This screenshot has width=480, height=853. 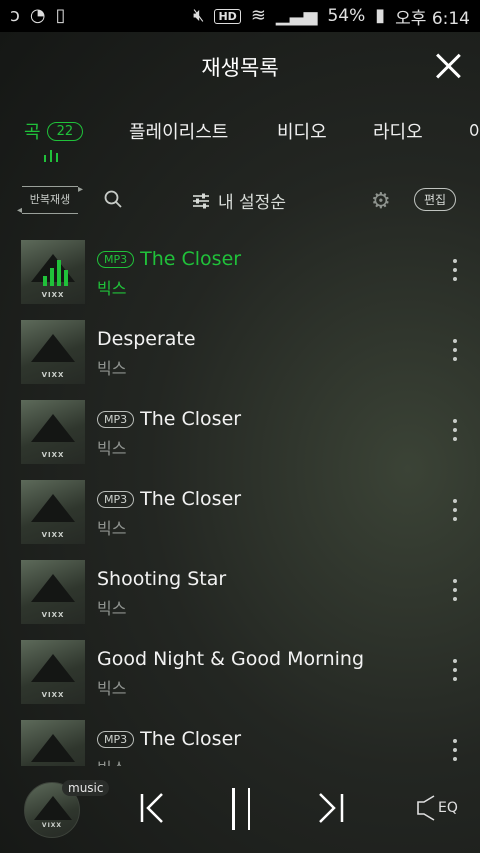 What do you see at coordinates (240, 132) in the screenshot?
I see `tab-bar: 곡 22 플레이리스트 비디오 라디오 아` at bounding box center [240, 132].